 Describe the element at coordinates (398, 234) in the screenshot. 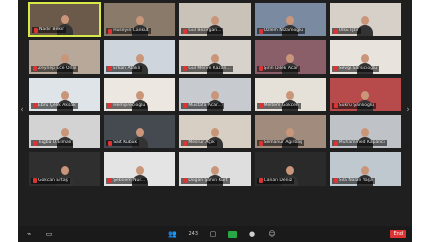

I see `end-meeting-button: End` at that location.